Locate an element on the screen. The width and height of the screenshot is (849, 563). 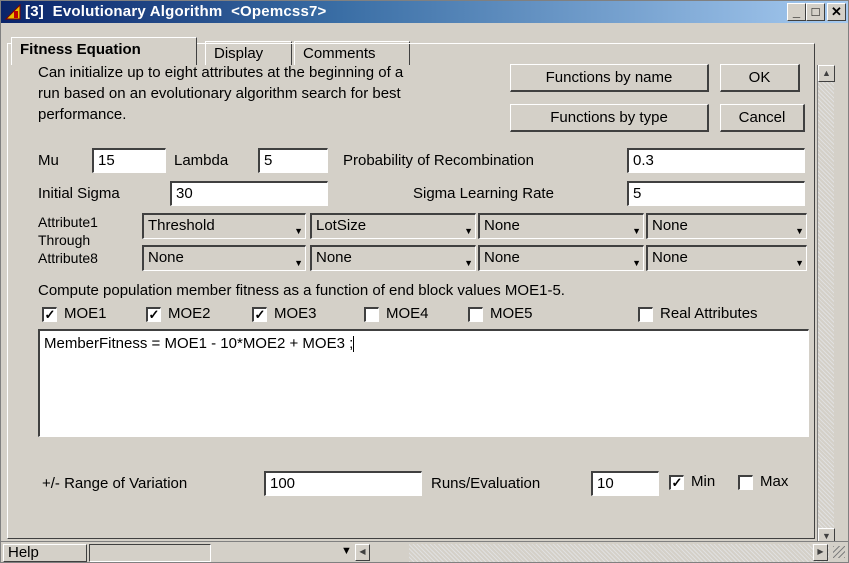
range-of-variation-label: +/- Range of Variation is located at coordinates (115, 483).